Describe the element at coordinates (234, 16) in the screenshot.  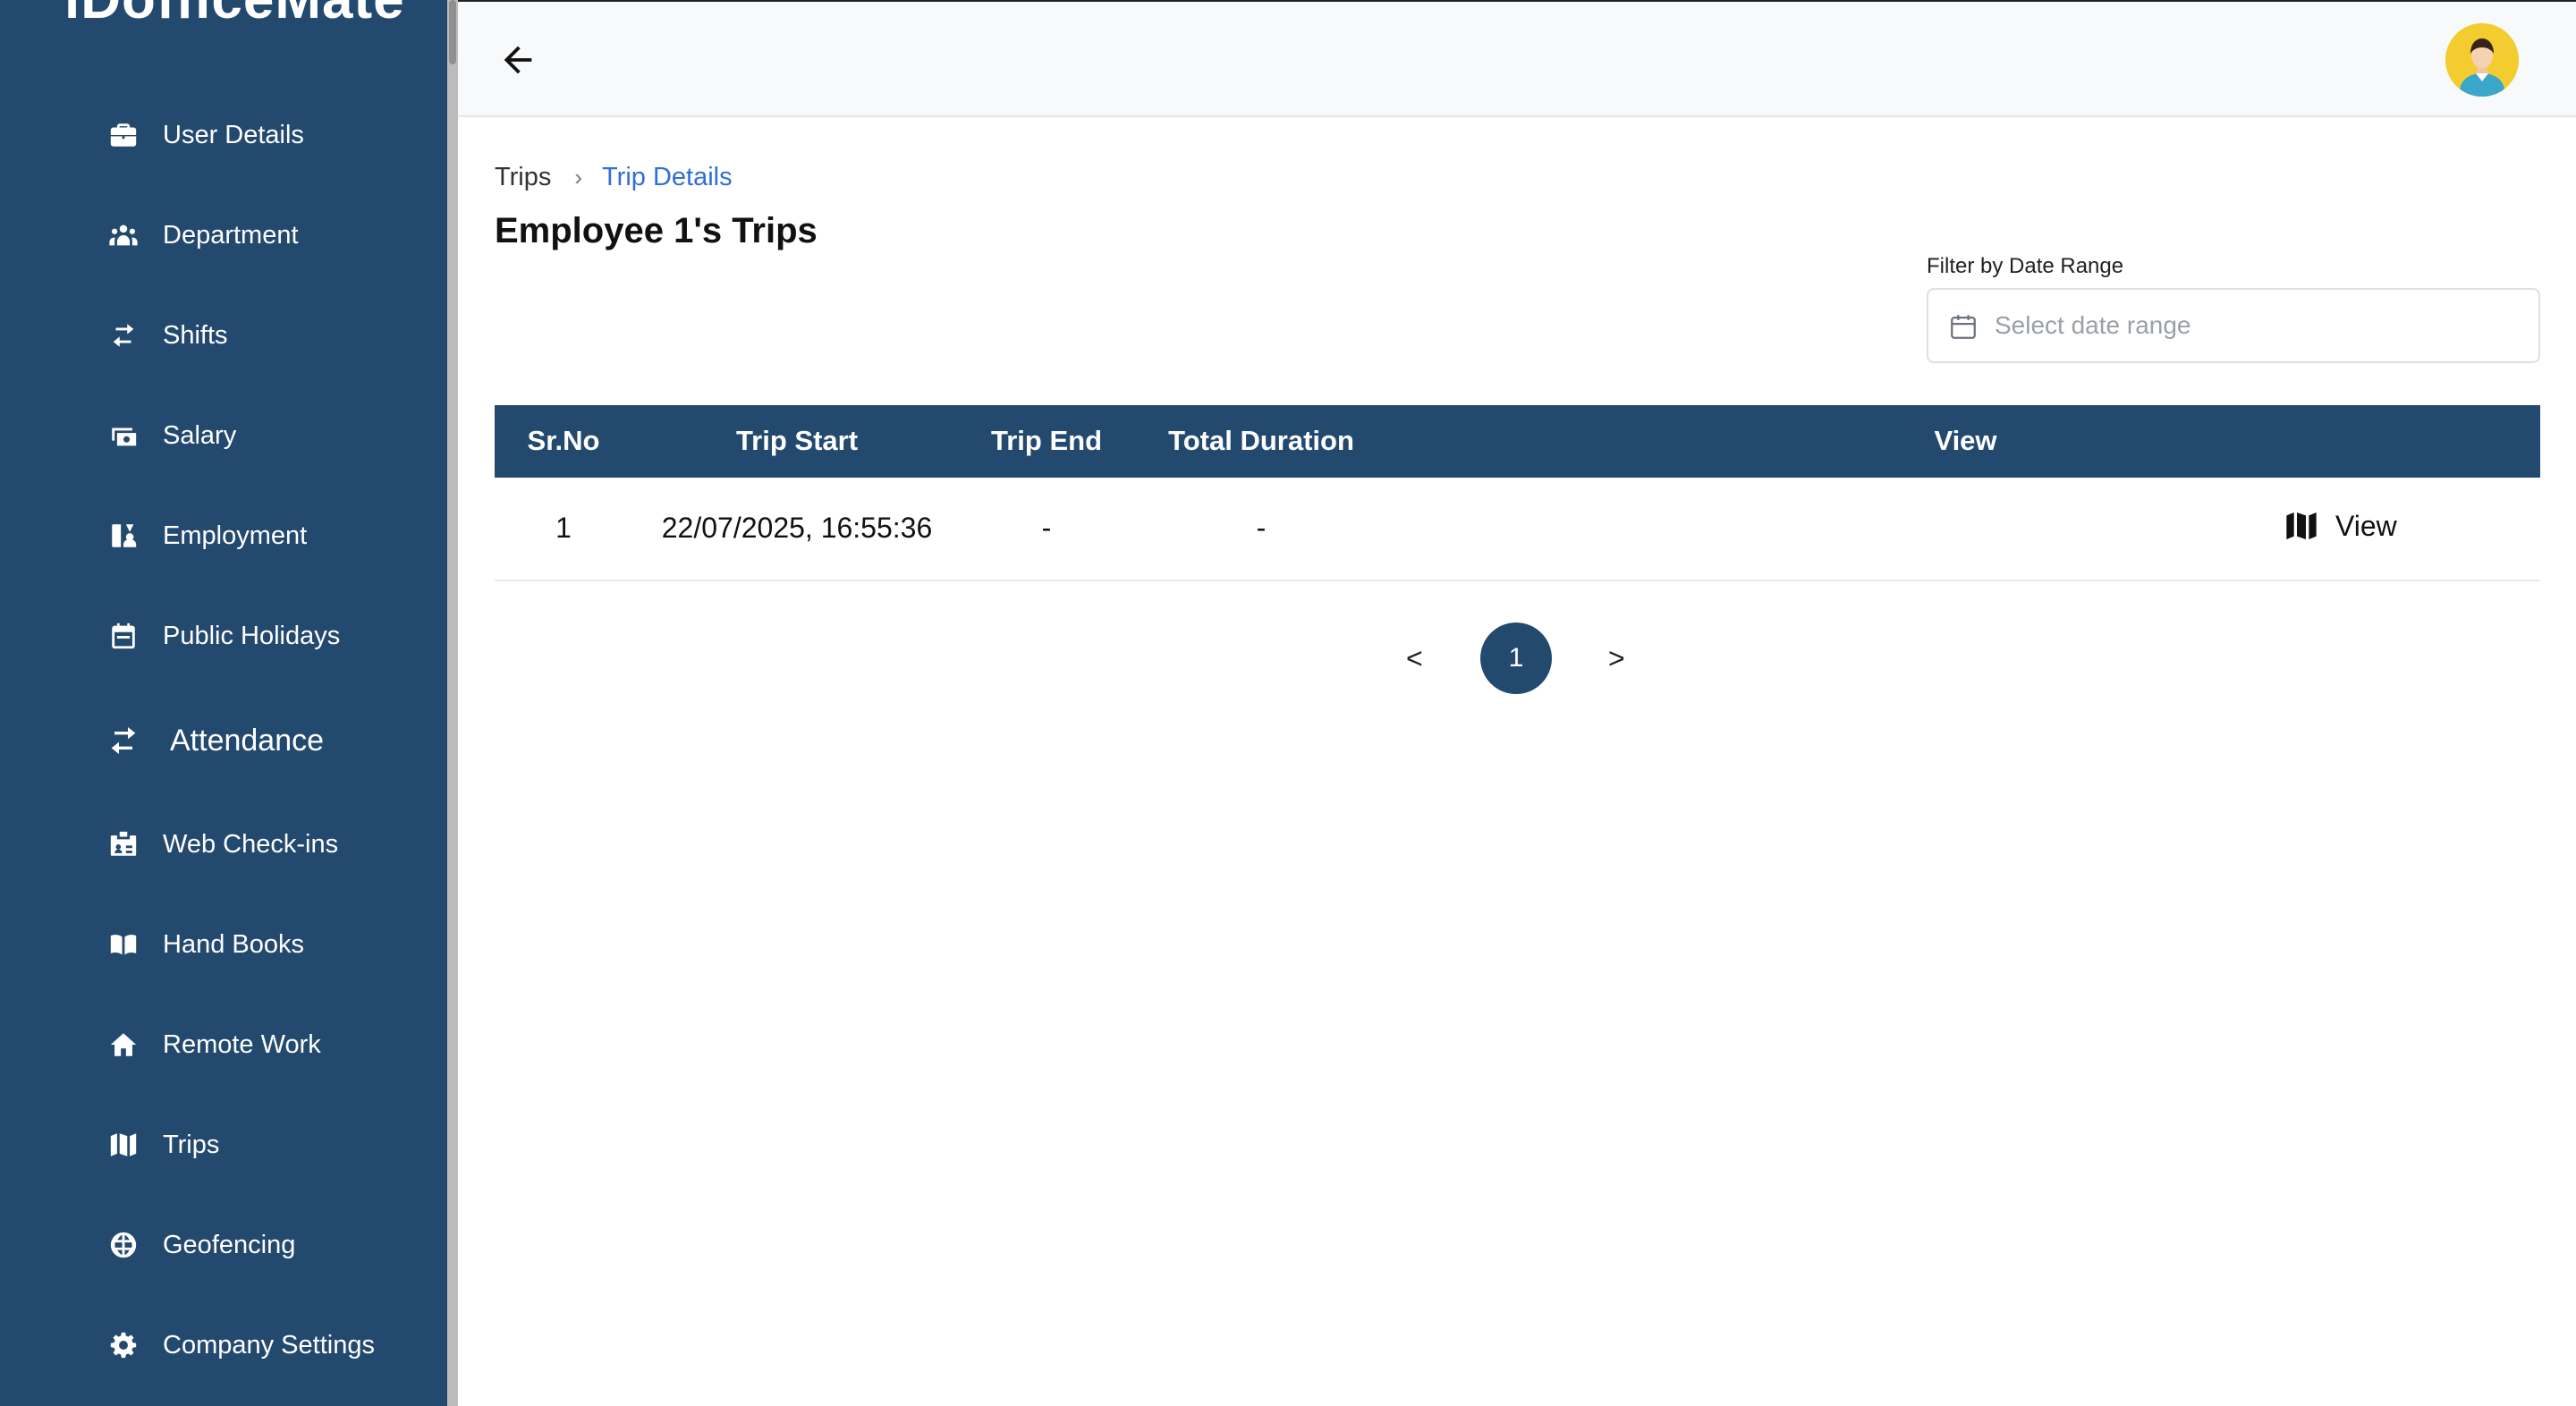
I see `app-logo: iDofficeMate` at that location.